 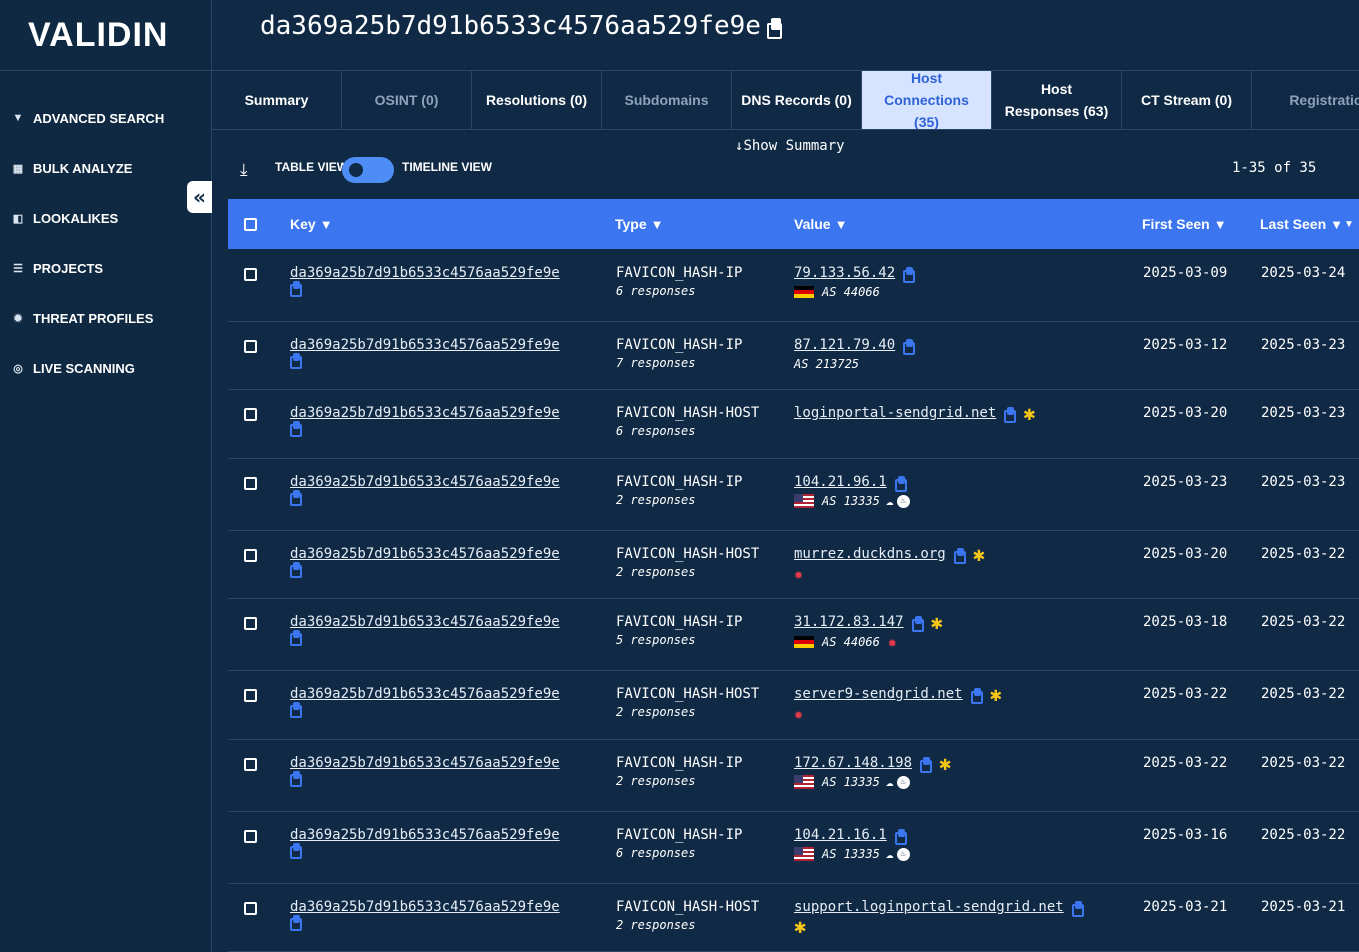 What do you see at coordinates (250, 170) in the screenshot?
I see `download-icon: ⤓` at bounding box center [250, 170].